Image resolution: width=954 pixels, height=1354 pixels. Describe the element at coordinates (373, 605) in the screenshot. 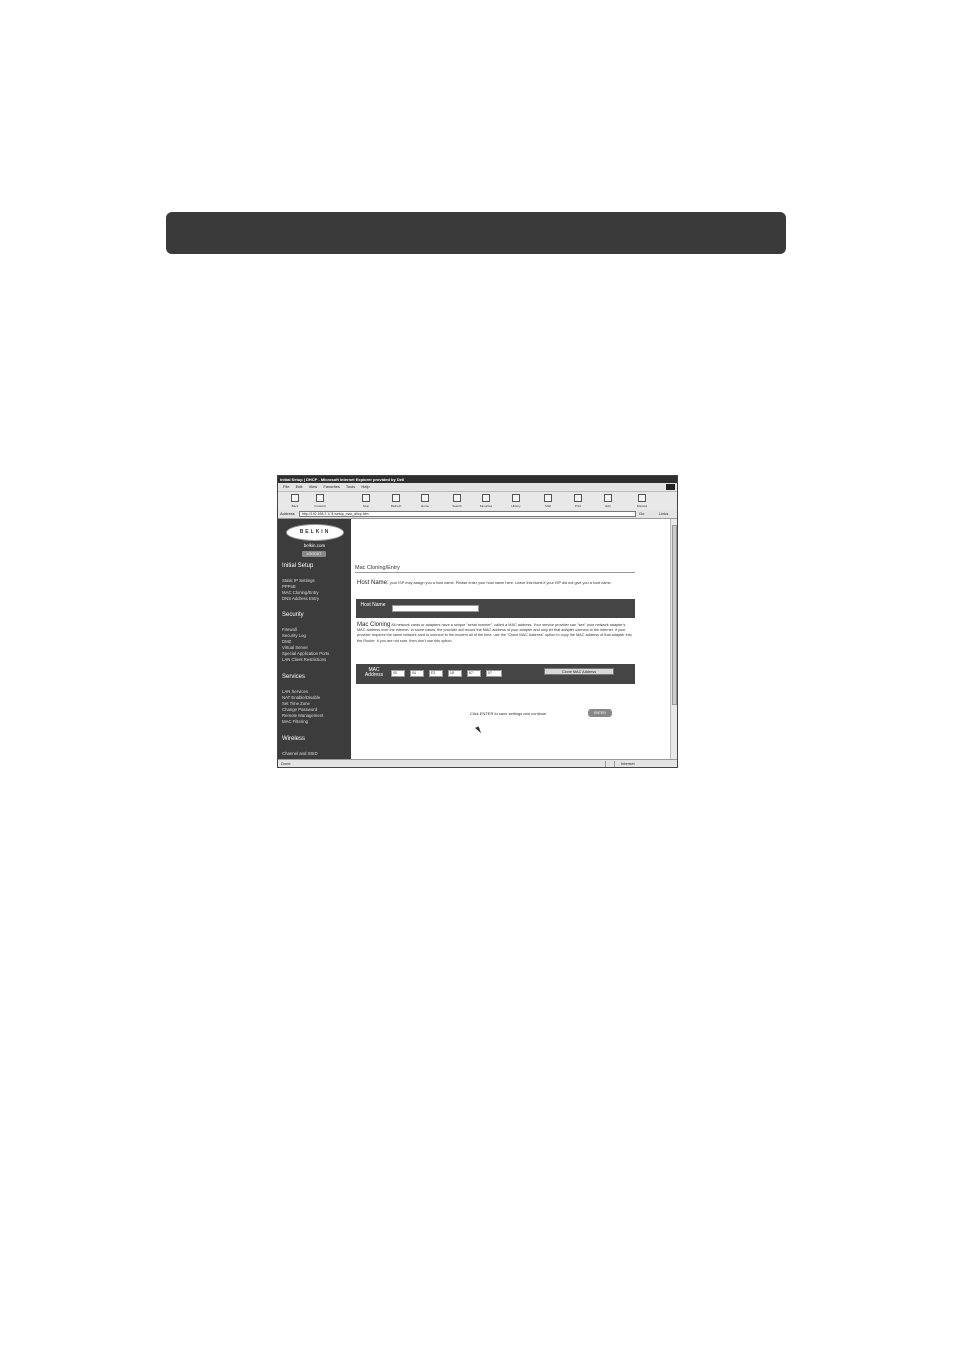

I see `host-name-label: Host Name` at that location.